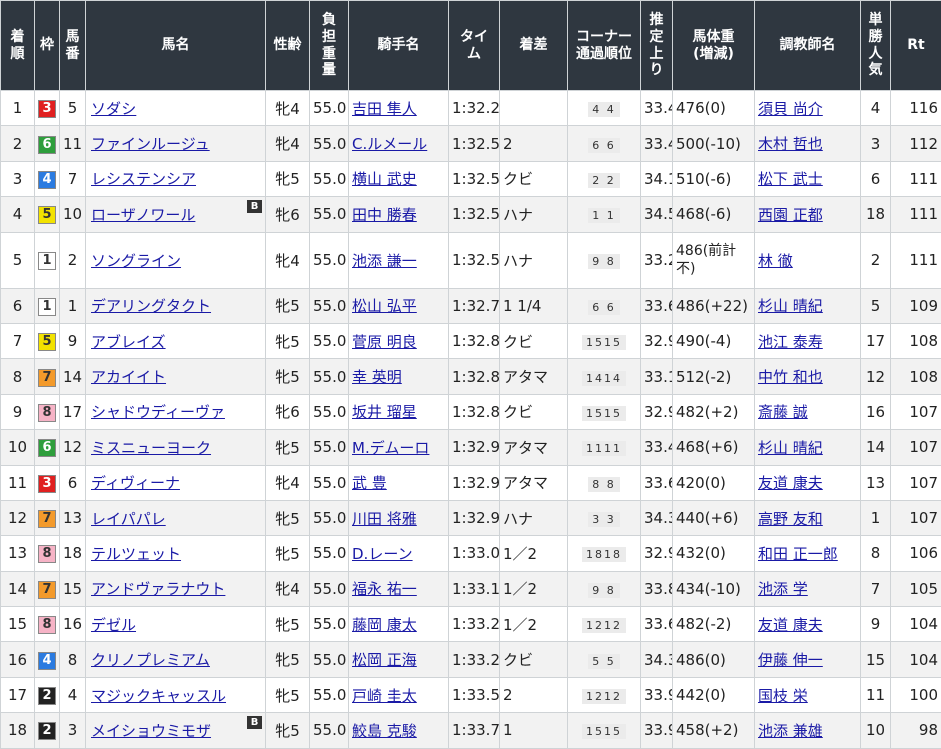 This screenshot has width=941, height=749. I want to click on jockey-cell: C.ルメール, so click(399, 143).